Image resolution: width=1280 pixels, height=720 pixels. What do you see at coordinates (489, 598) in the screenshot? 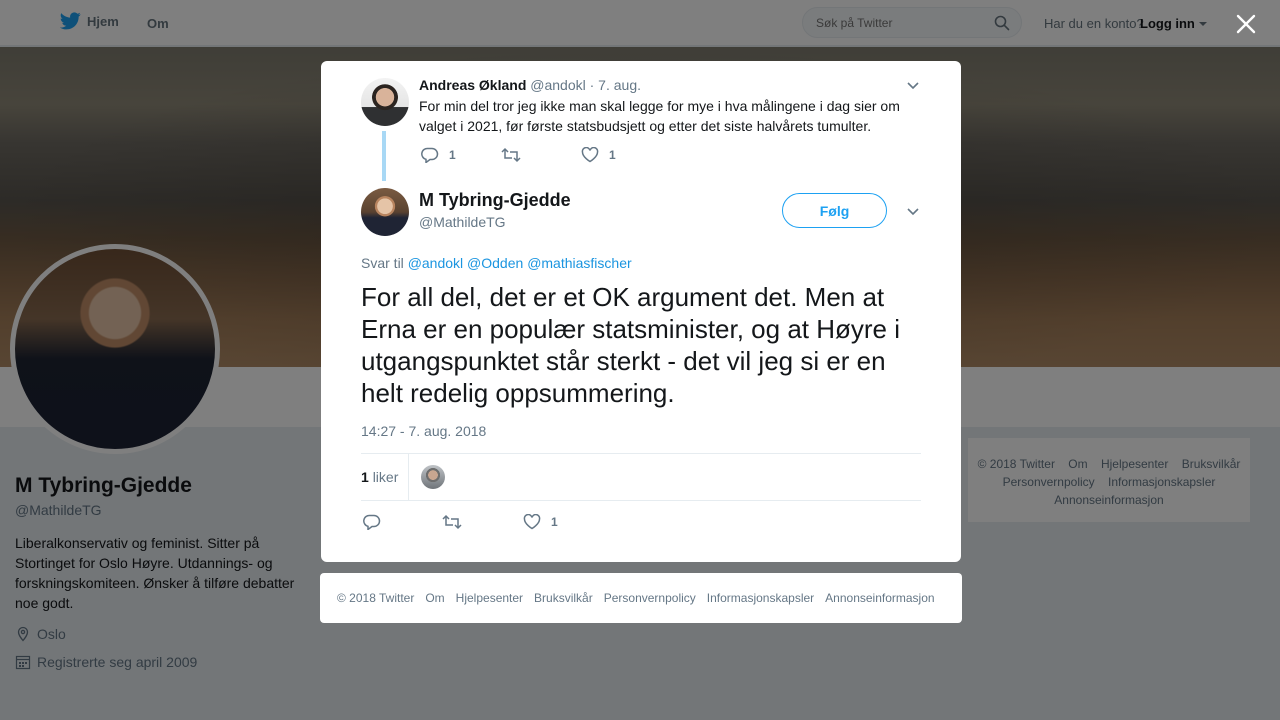
I see `footer-link-help: Hjelpesenter` at bounding box center [489, 598].